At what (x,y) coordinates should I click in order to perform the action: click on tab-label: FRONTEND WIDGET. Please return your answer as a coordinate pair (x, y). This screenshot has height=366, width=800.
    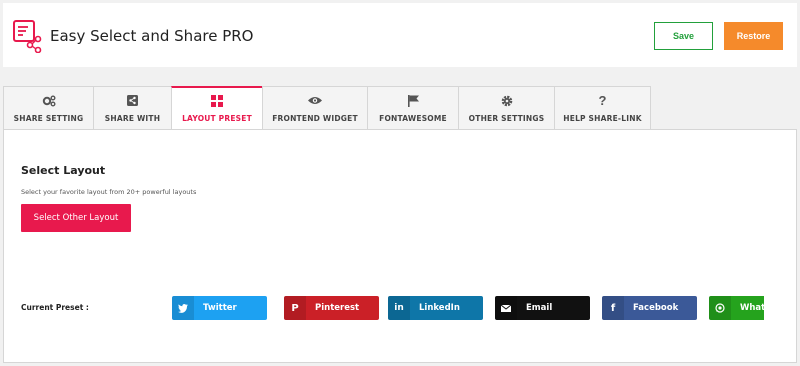
    Looking at the image, I should click on (315, 118).